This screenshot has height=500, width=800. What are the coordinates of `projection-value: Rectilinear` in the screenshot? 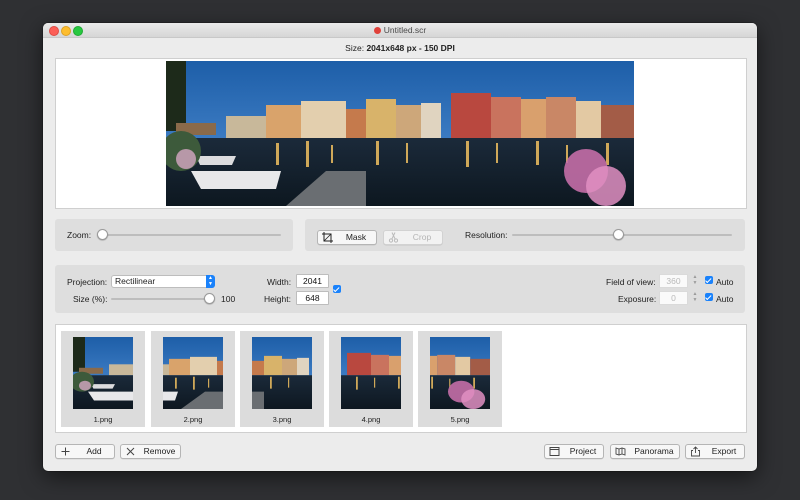 It's located at (135, 281).